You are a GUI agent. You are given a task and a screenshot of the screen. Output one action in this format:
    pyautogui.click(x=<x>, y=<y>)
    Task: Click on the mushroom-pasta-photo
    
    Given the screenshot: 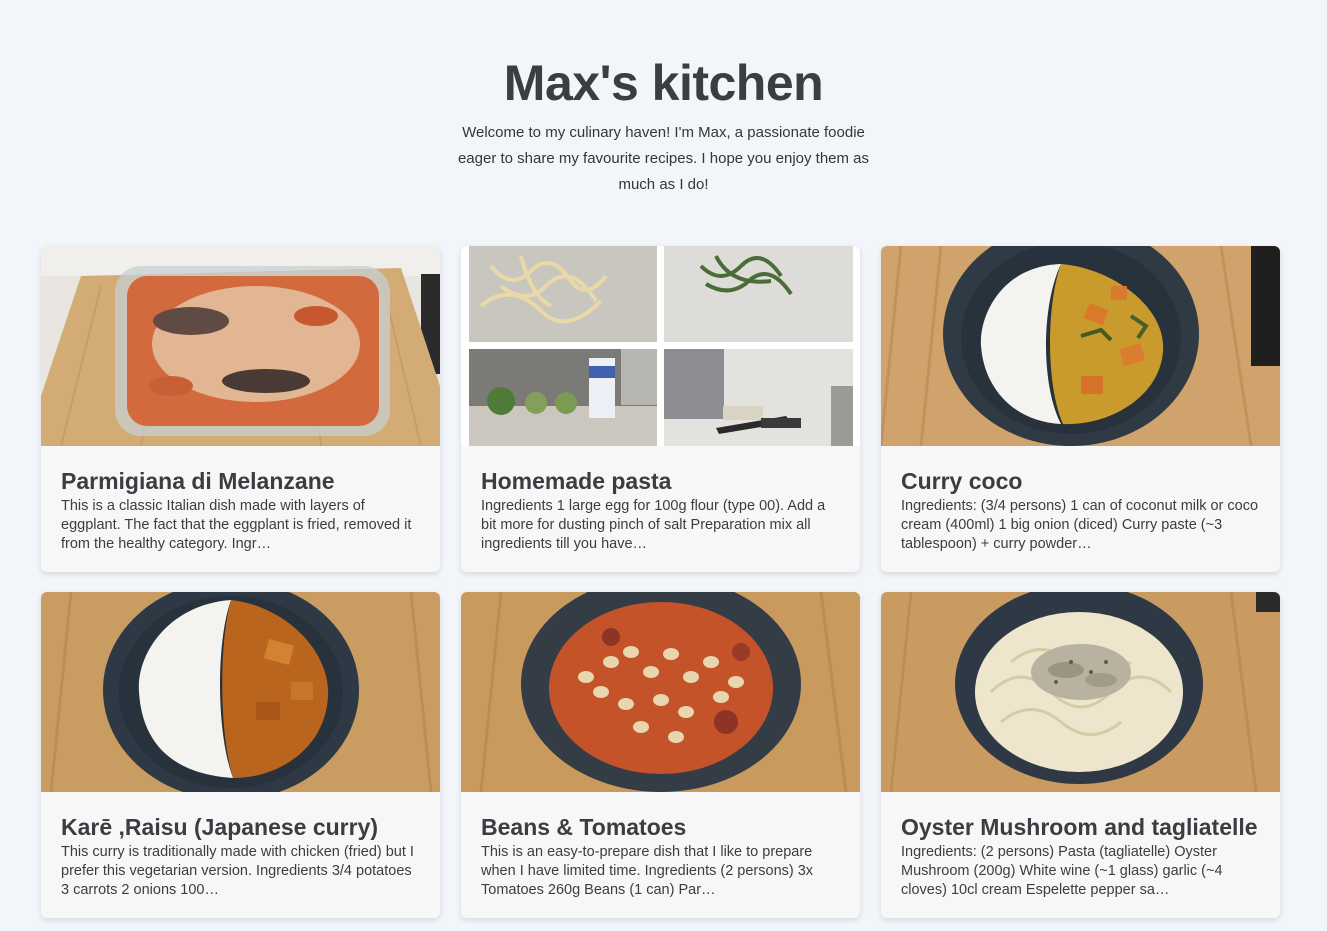 What is the action you would take?
    pyautogui.click(x=1080, y=692)
    